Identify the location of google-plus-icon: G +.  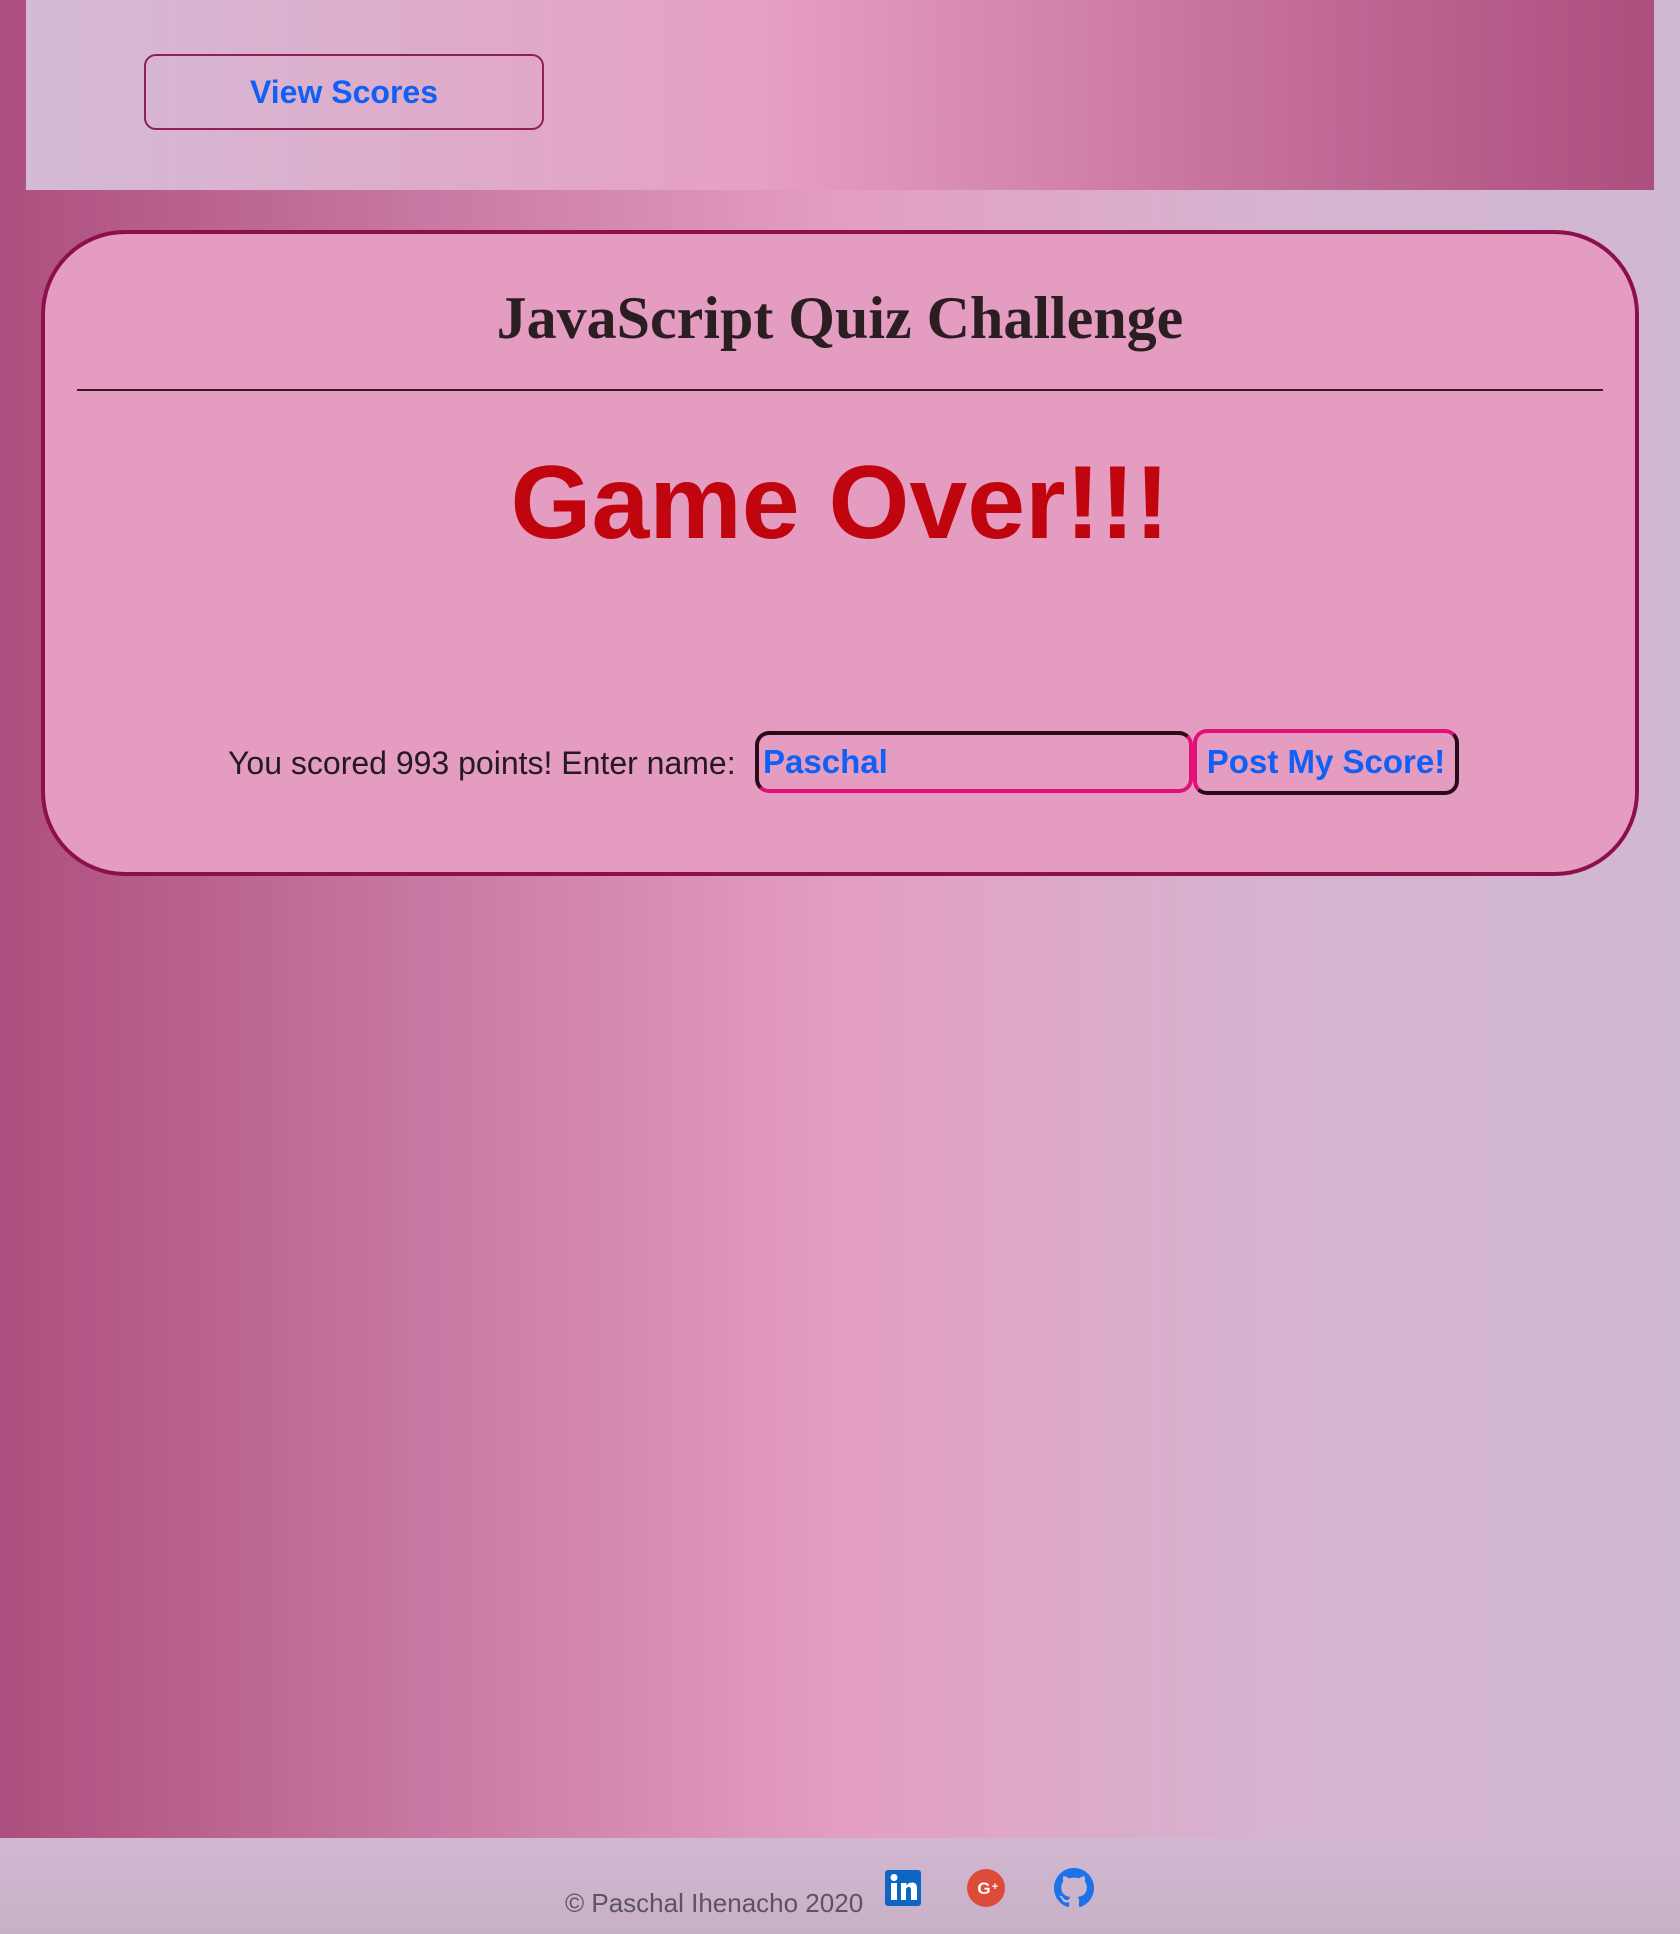
(986, 1888).